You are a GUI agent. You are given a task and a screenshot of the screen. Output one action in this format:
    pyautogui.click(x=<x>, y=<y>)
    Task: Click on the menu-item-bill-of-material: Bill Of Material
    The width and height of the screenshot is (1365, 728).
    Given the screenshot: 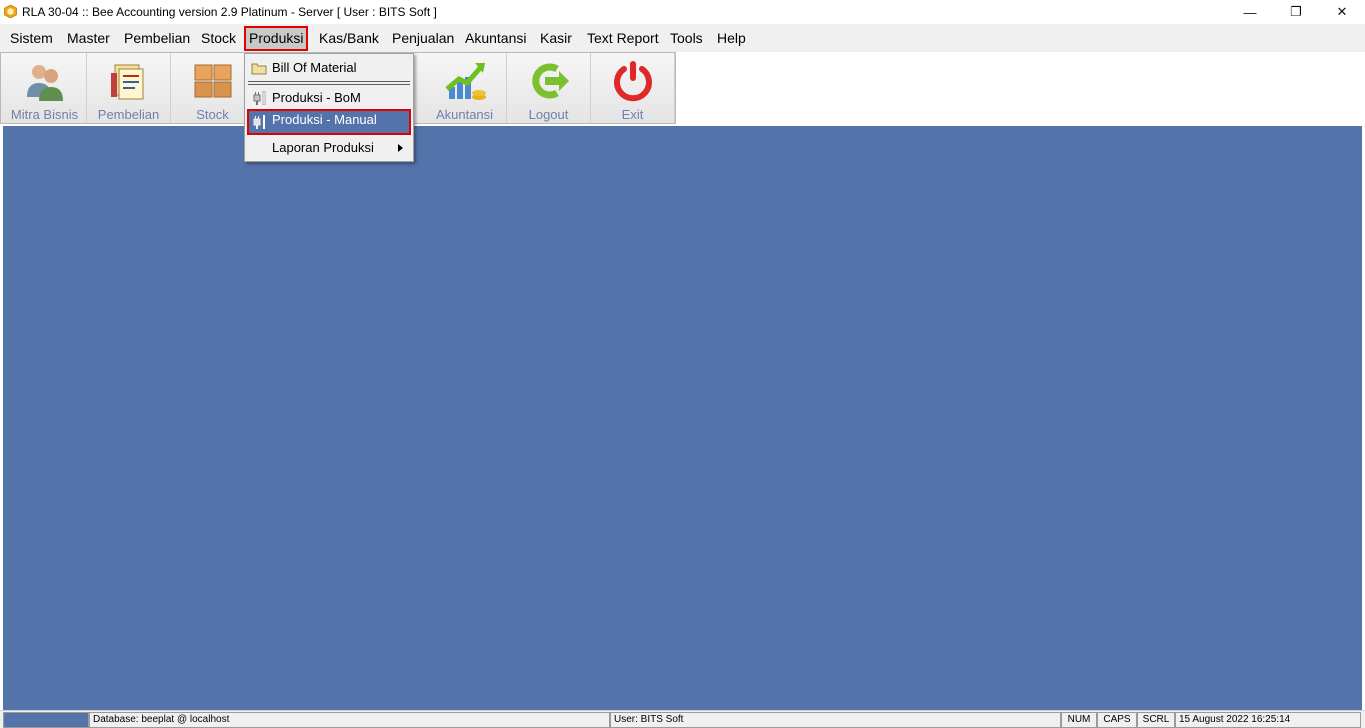 What is the action you would take?
    pyautogui.click(x=329, y=68)
    